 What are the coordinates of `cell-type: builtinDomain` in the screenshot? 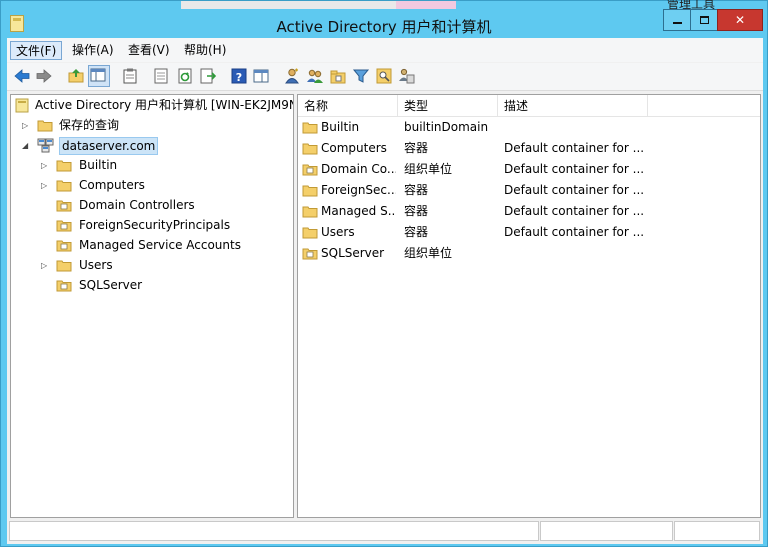 It's located at (446, 127).